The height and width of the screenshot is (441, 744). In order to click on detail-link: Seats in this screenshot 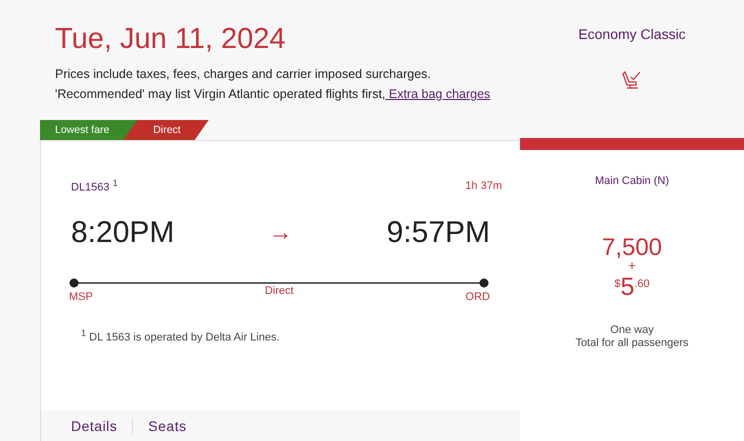, I will do `click(167, 426)`.